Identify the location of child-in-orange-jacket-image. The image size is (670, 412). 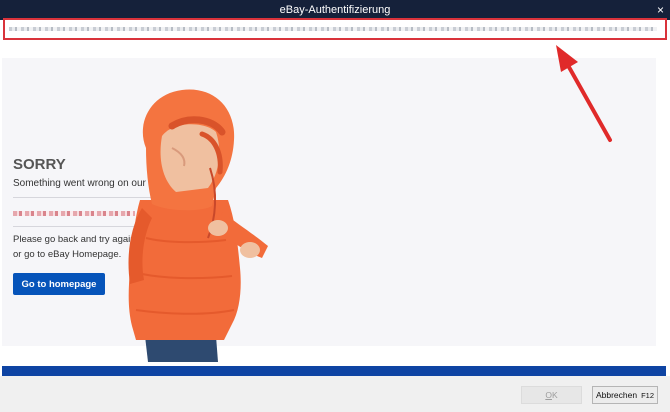
(198, 225).